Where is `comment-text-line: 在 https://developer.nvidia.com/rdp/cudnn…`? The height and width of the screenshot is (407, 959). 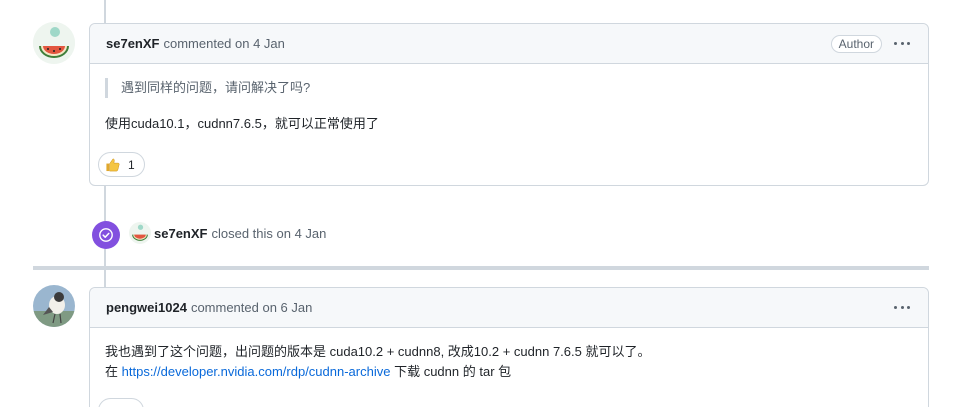
comment-text-line: 在 https://developer.nvidia.com/rdp/cudnn… is located at coordinates (509, 372).